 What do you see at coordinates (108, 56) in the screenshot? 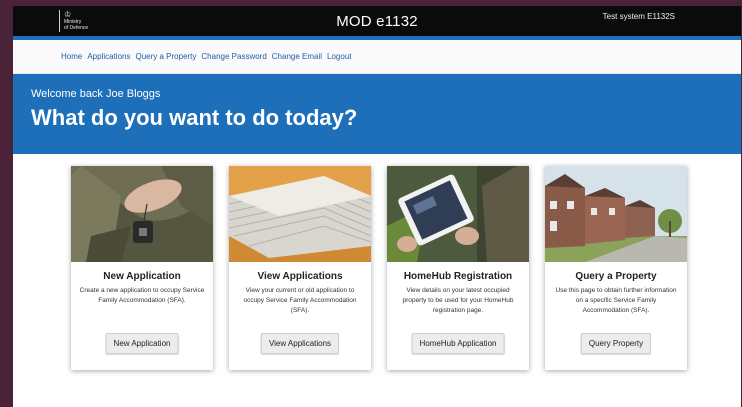
I see `nav-applications: Applications` at bounding box center [108, 56].